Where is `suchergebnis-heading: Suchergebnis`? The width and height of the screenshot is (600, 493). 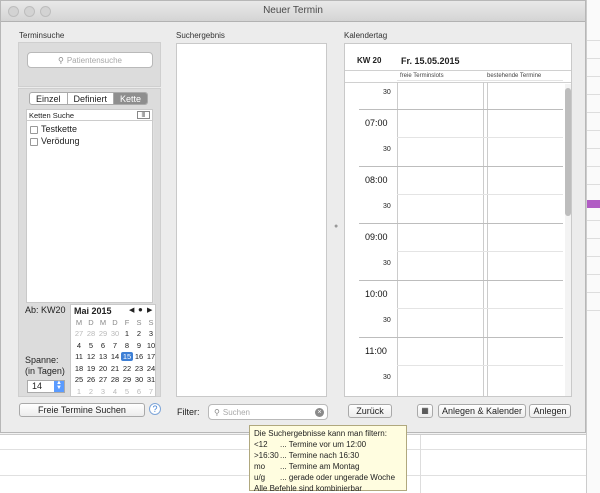
suchergebnis-heading: Suchergebnis is located at coordinates (200, 35).